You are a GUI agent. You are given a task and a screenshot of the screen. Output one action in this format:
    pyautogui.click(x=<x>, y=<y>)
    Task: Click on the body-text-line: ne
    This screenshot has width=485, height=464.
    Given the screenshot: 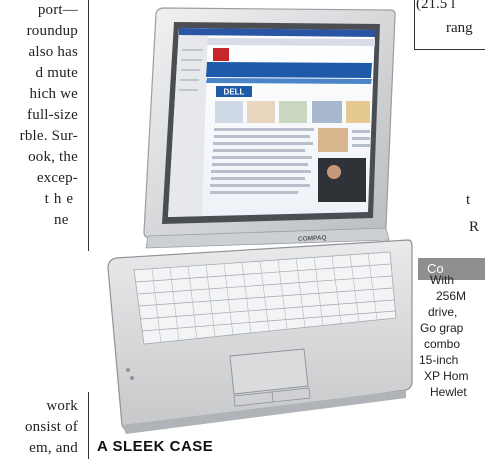 What is the action you would take?
    pyautogui.click(x=61, y=220)
    